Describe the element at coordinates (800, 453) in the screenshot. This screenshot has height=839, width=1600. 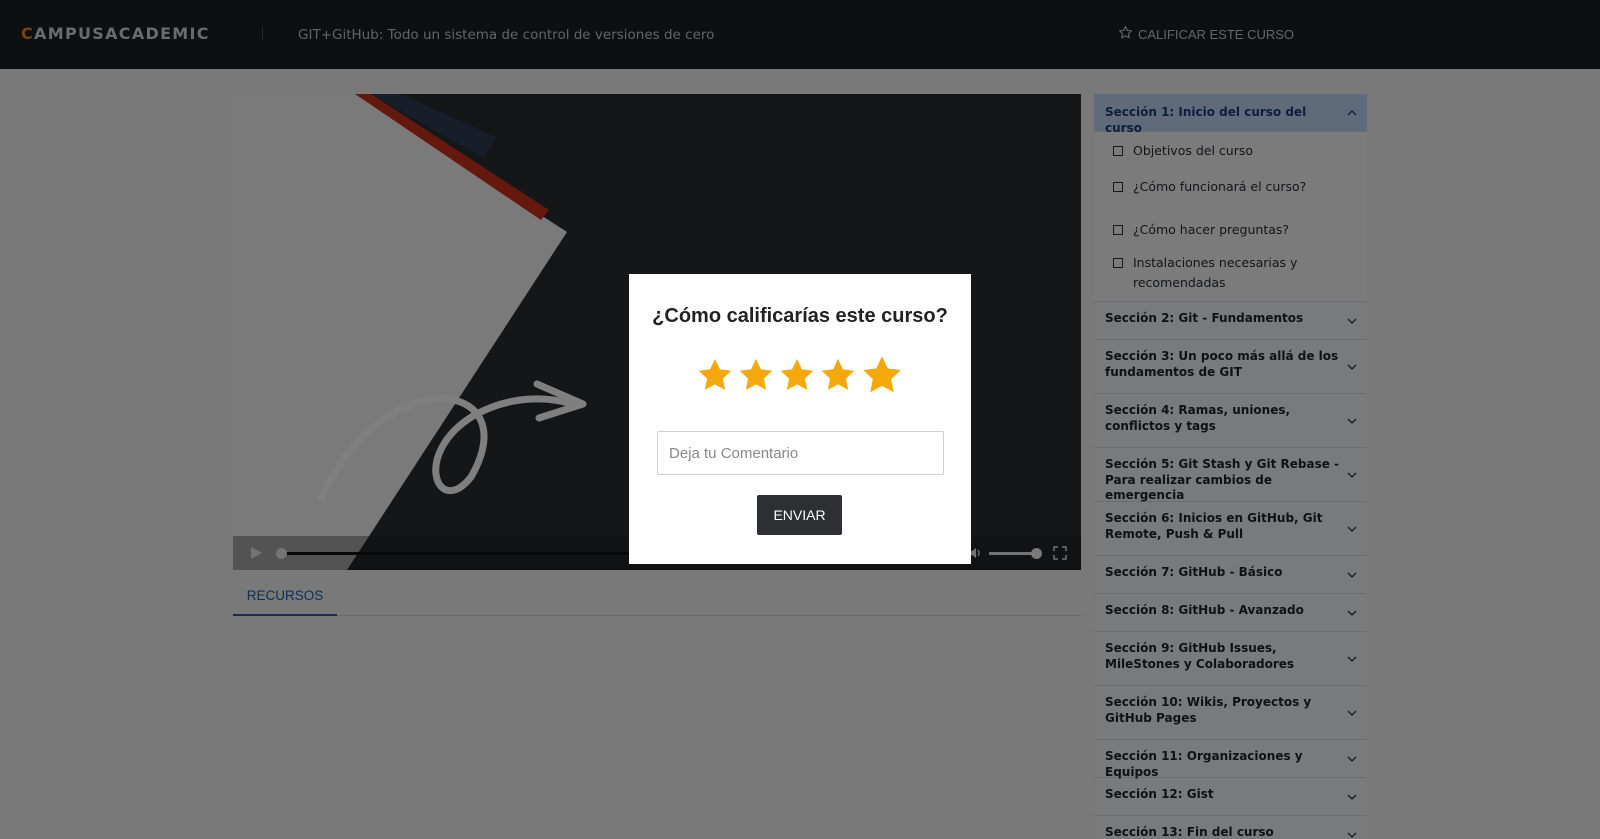
I see `comment-input` at that location.